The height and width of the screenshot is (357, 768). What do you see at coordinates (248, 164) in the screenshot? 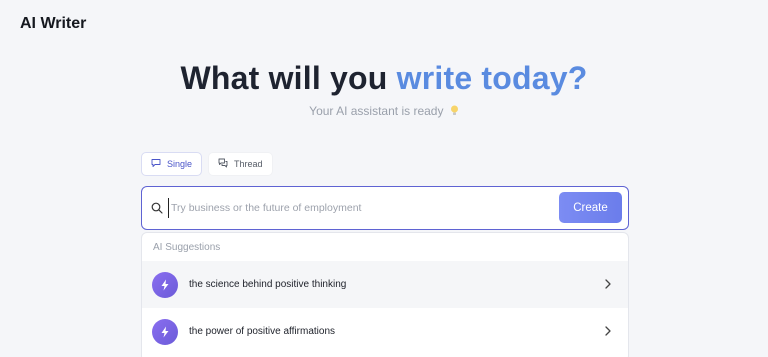
I see `tab-thread-label: Thread` at bounding box center [248, 164].